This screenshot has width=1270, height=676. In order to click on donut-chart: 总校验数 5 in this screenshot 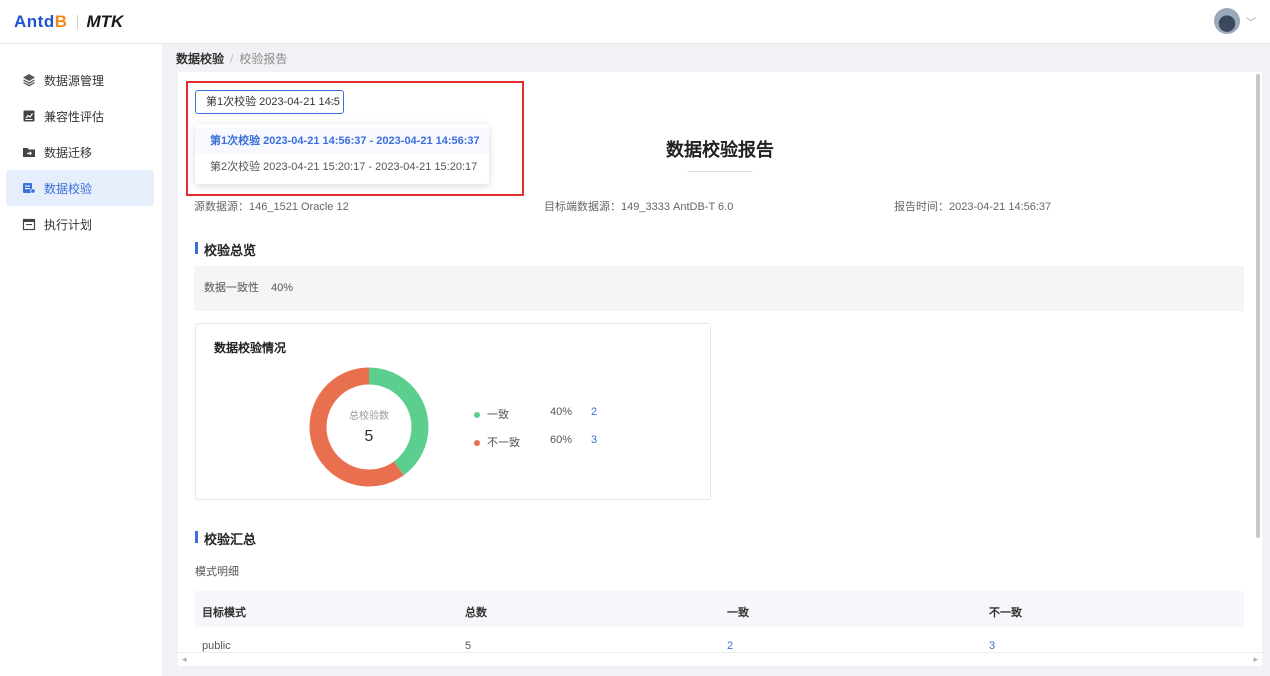, I will do `click(369, 427)`.